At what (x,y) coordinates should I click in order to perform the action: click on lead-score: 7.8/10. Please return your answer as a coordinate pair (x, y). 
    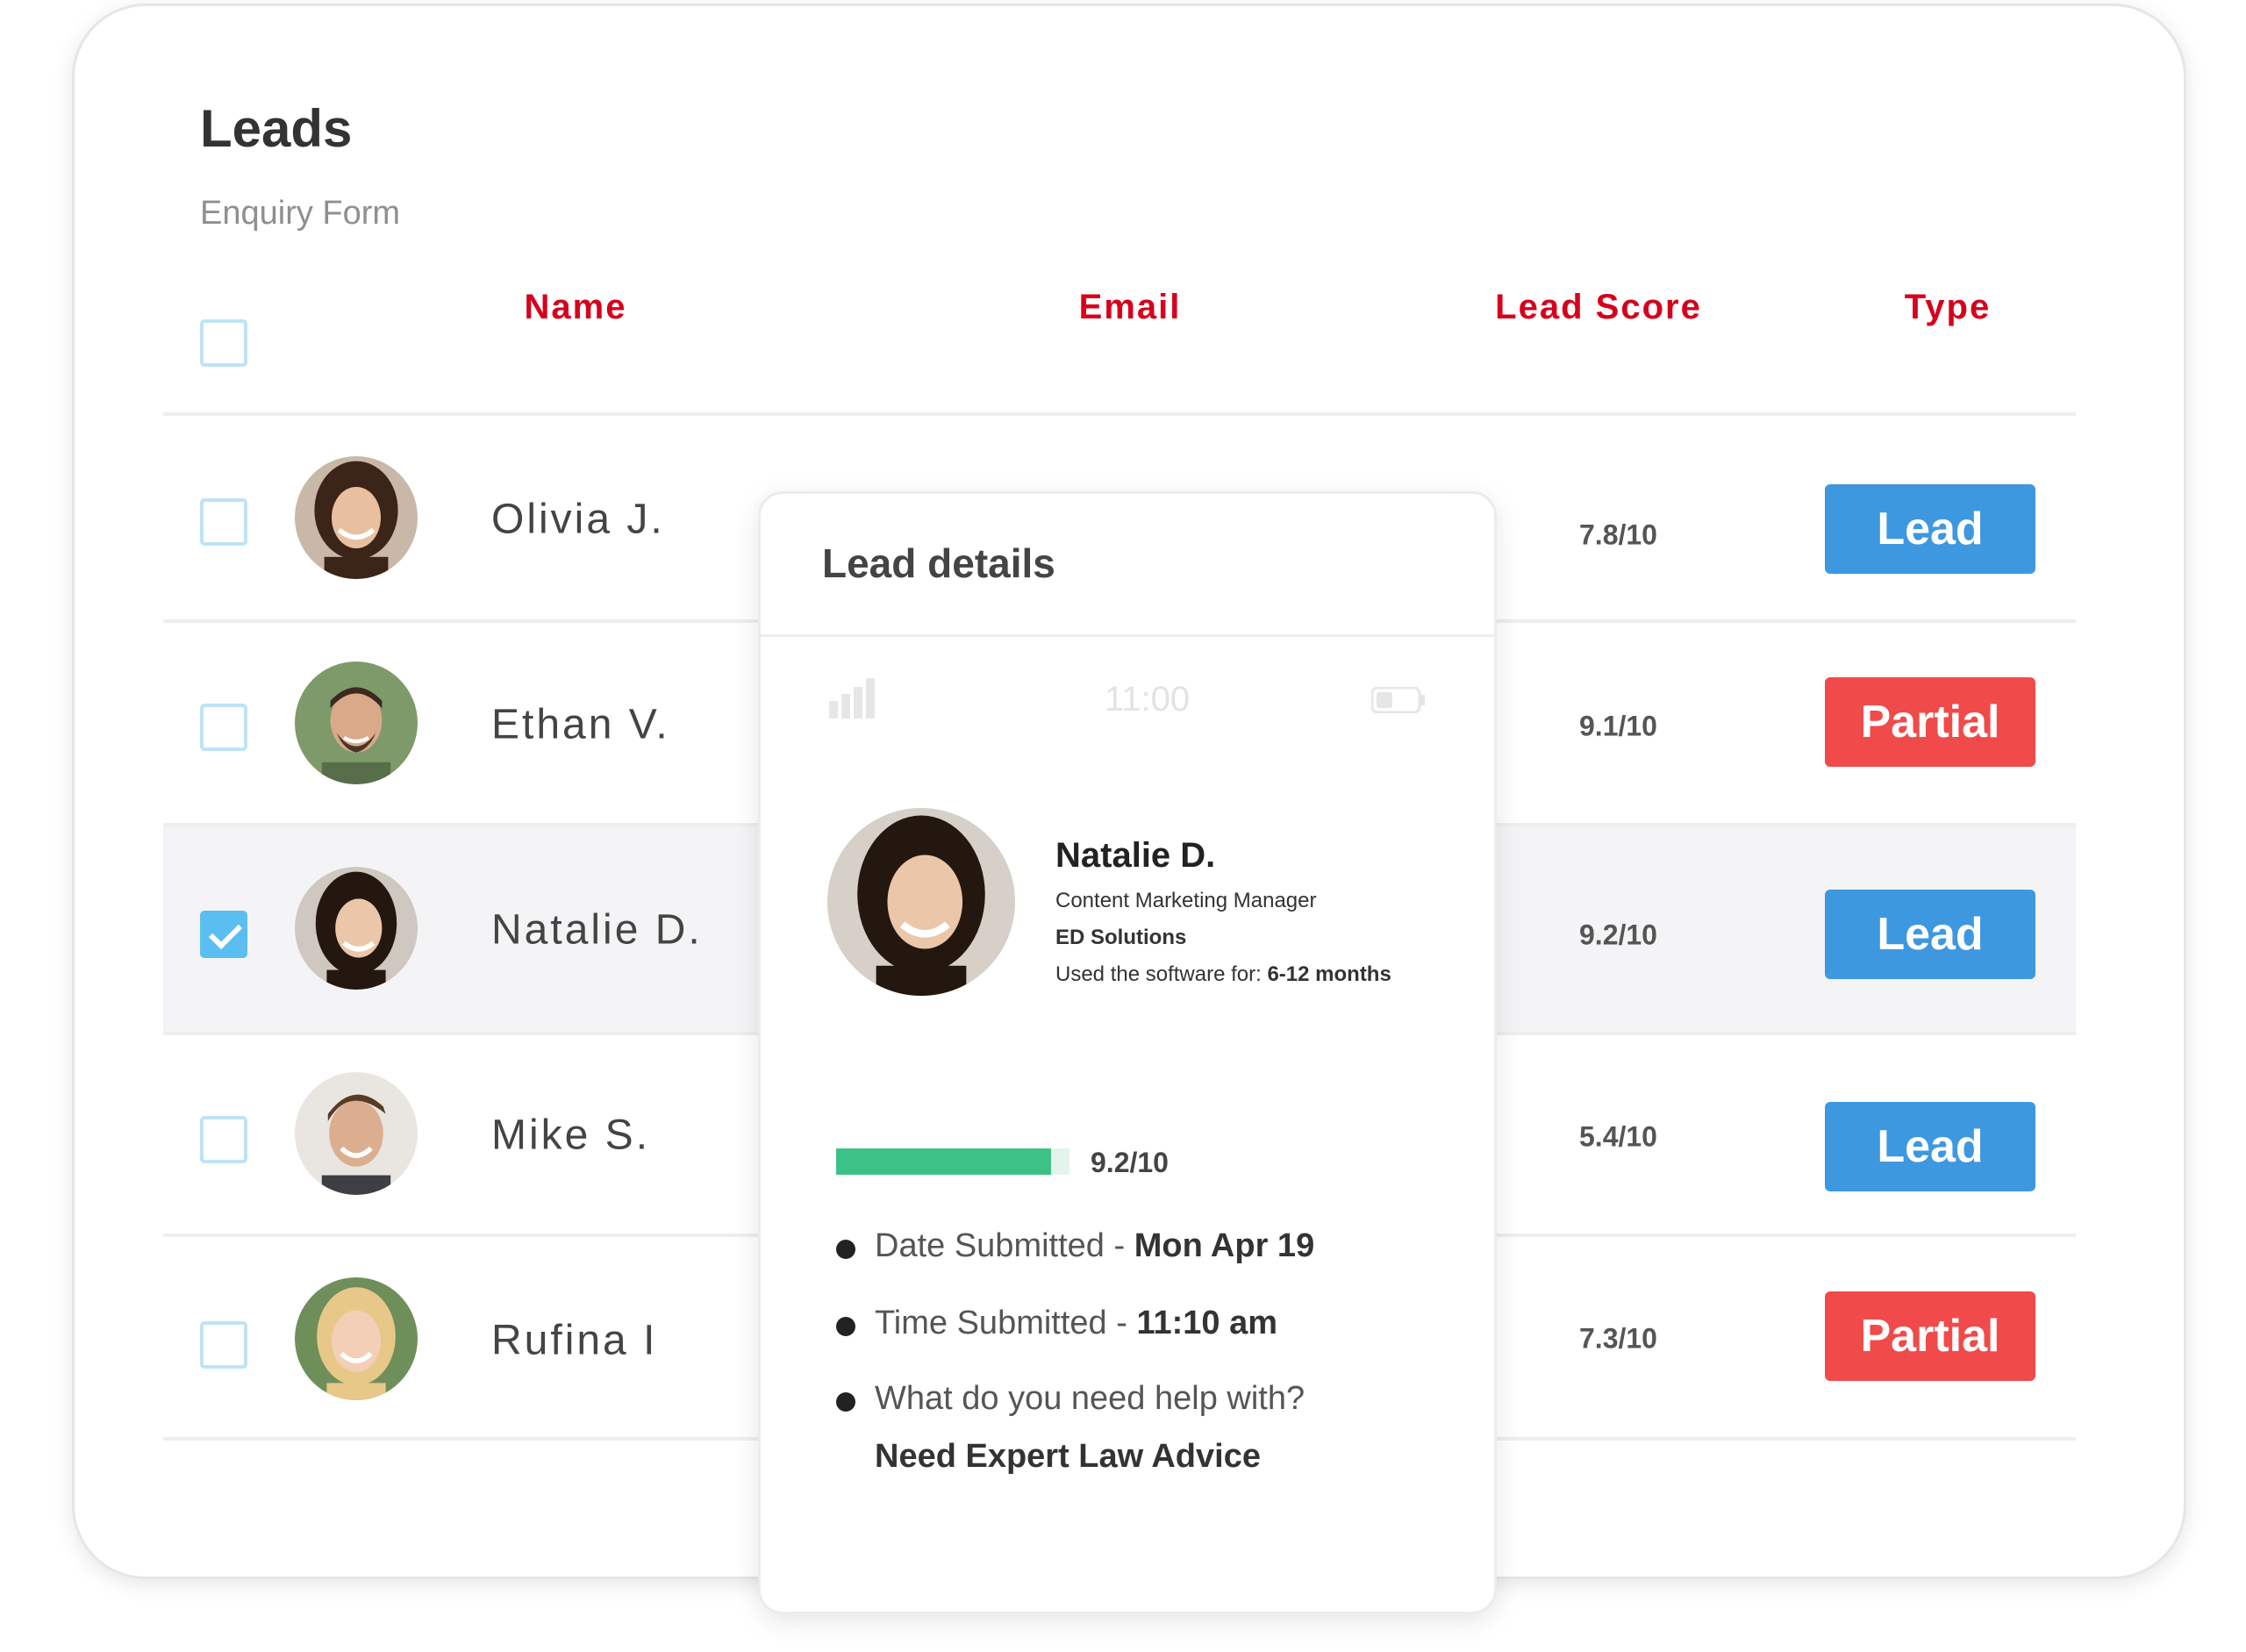
    Looking at the image, I should click on (1618, 535).